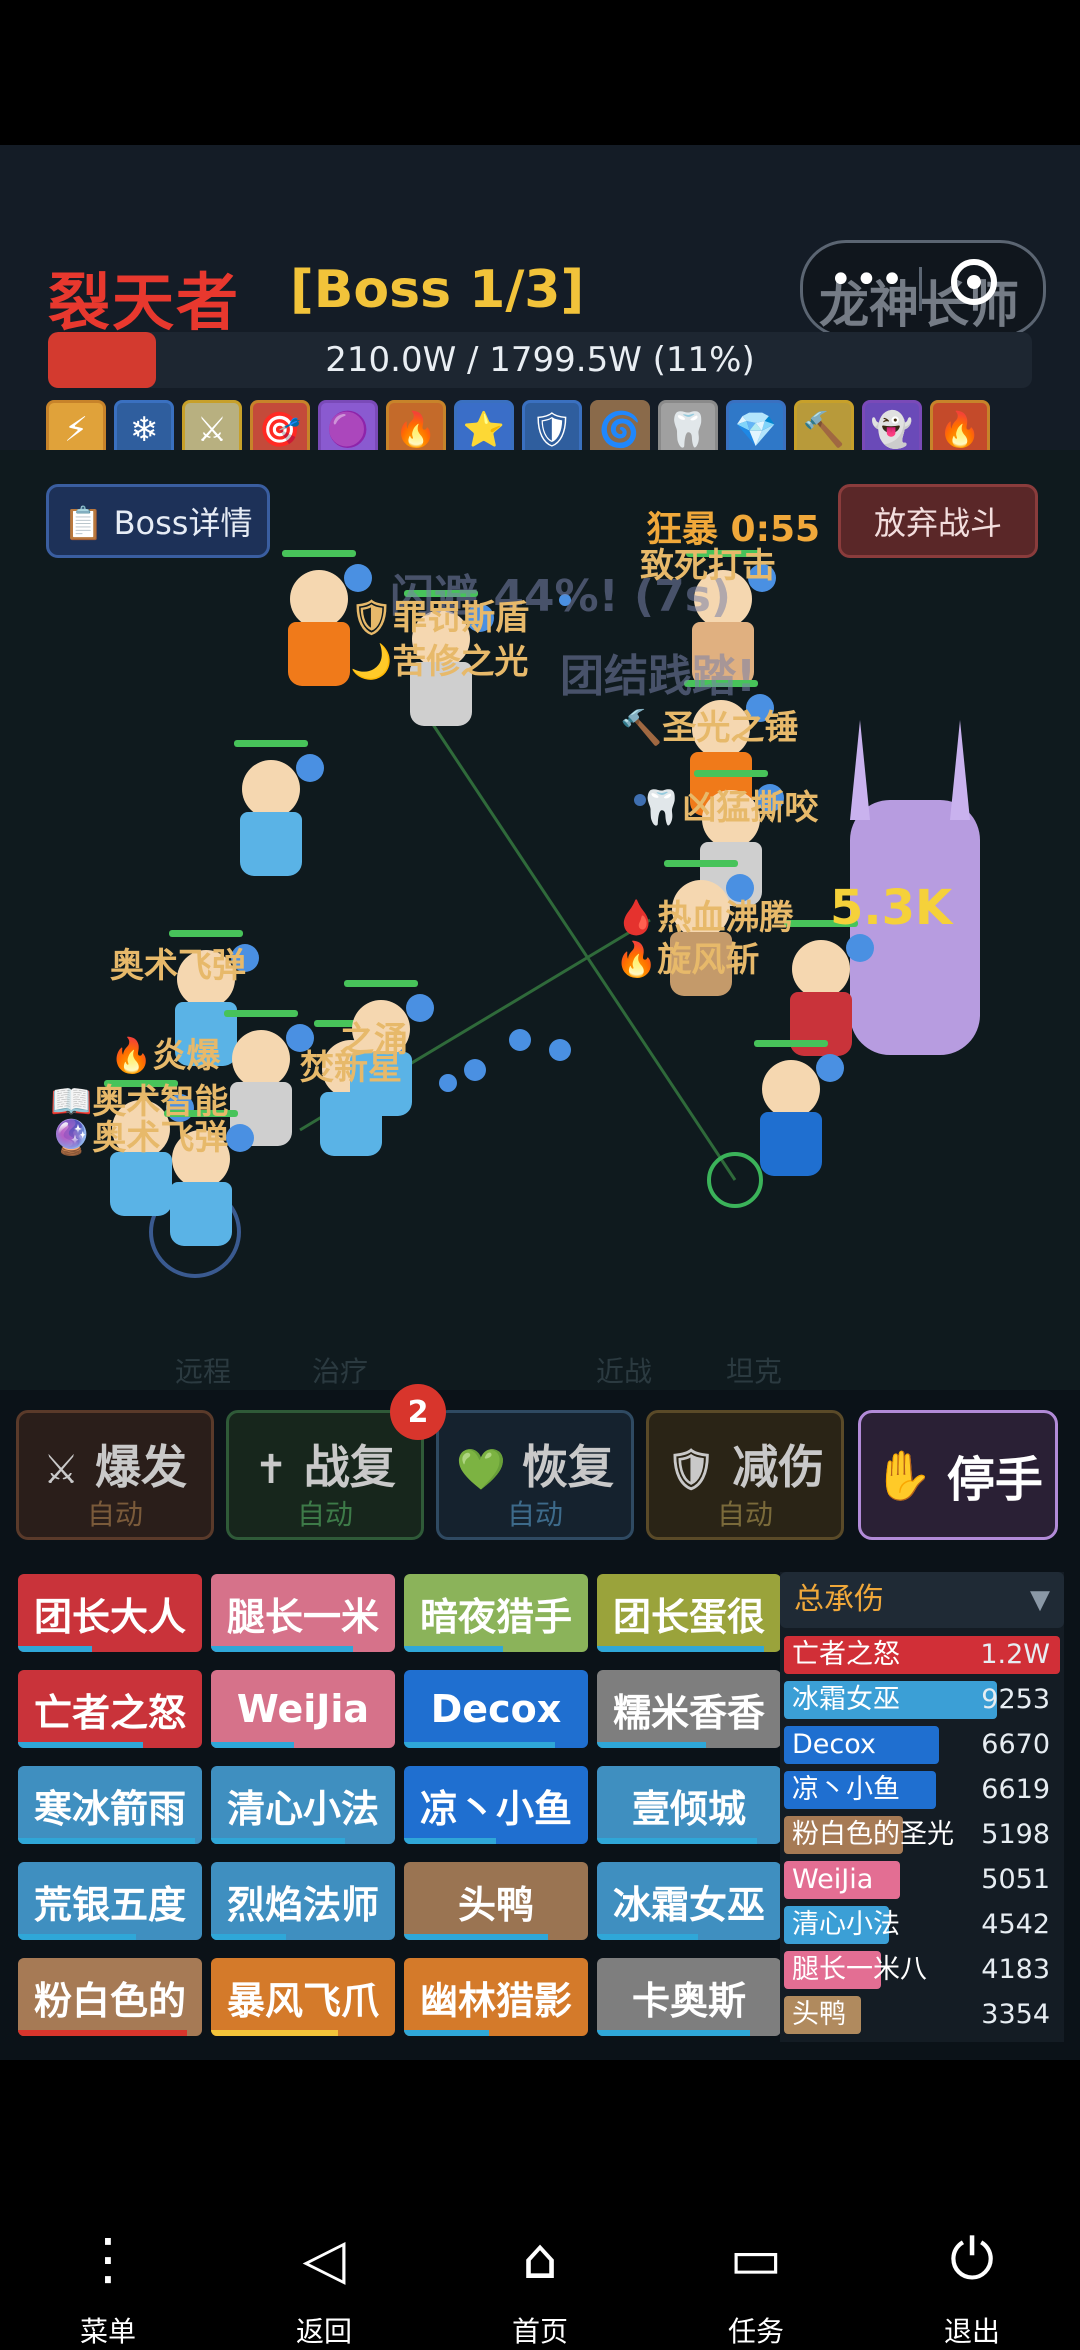 The image size is (1080, 2350). Describe the element at coordinates (349, 1467) in the screenshot. I see `action-title: 战复` at that location.